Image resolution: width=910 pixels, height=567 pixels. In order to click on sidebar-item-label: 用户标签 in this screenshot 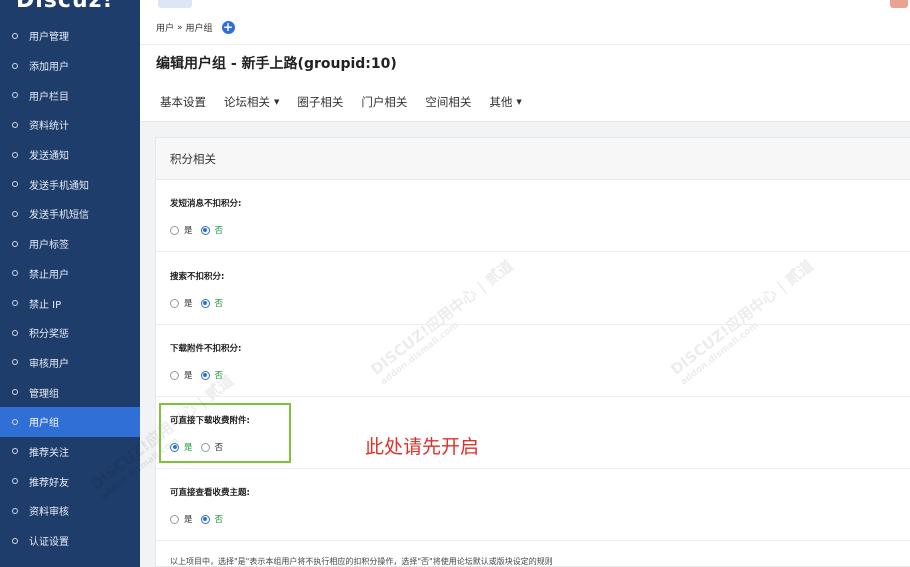, I will do `click(49, 246)`.